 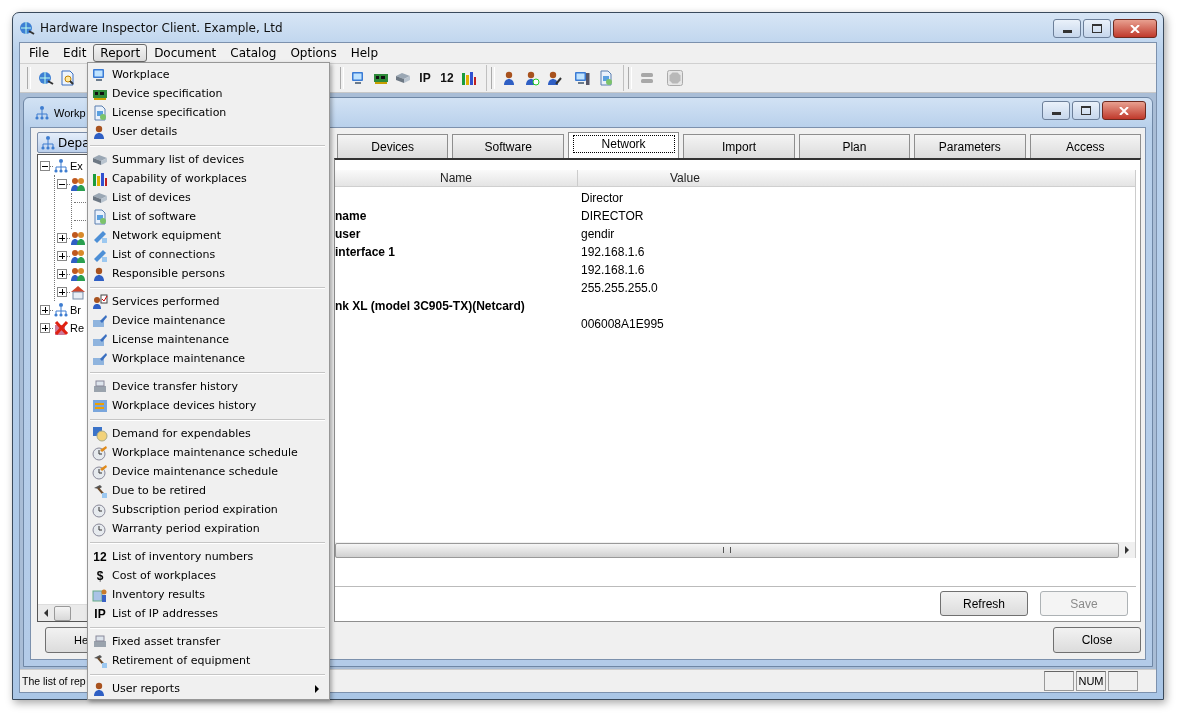 What do you see at coordinates (70, 112) in the screenshot?
I see `child-window-title: Workp` at bounding box center [70, 112].